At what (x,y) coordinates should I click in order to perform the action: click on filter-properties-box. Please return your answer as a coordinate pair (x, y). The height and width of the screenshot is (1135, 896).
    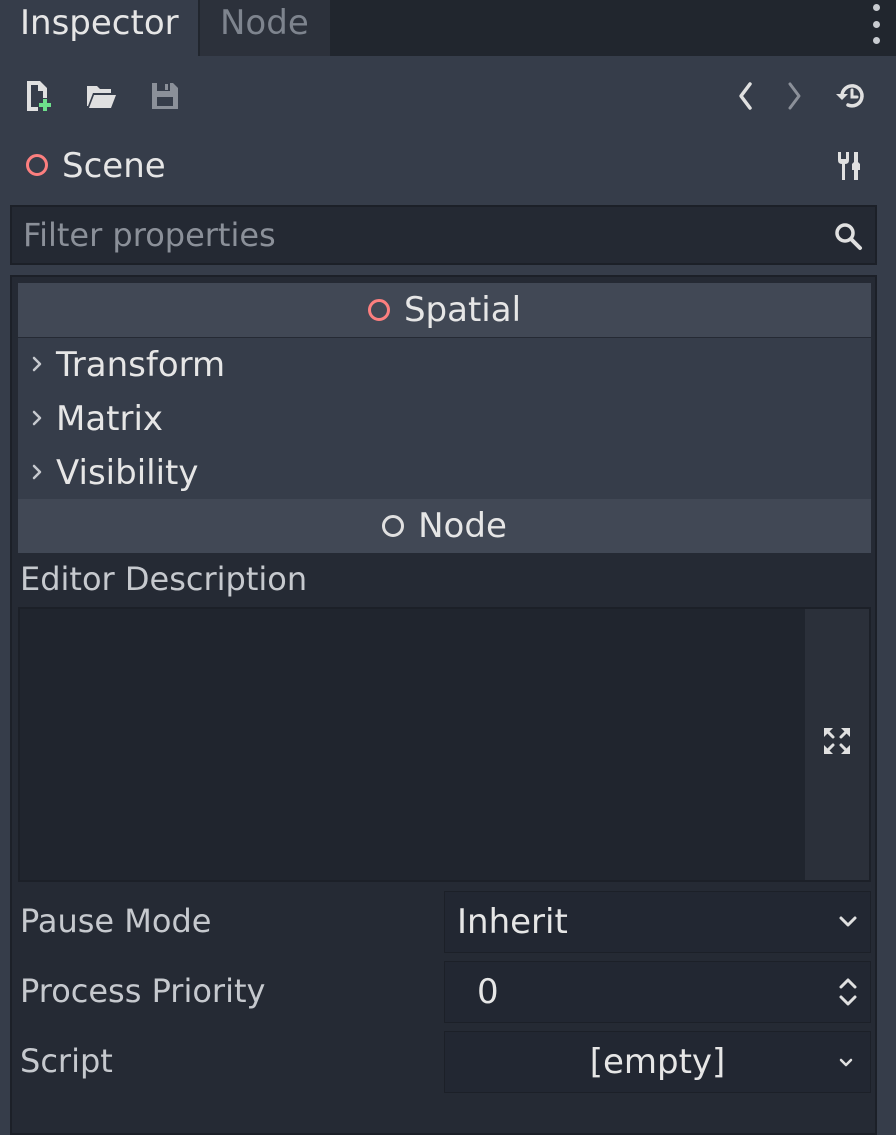
    Looking at the image, I should click on (443, 235).